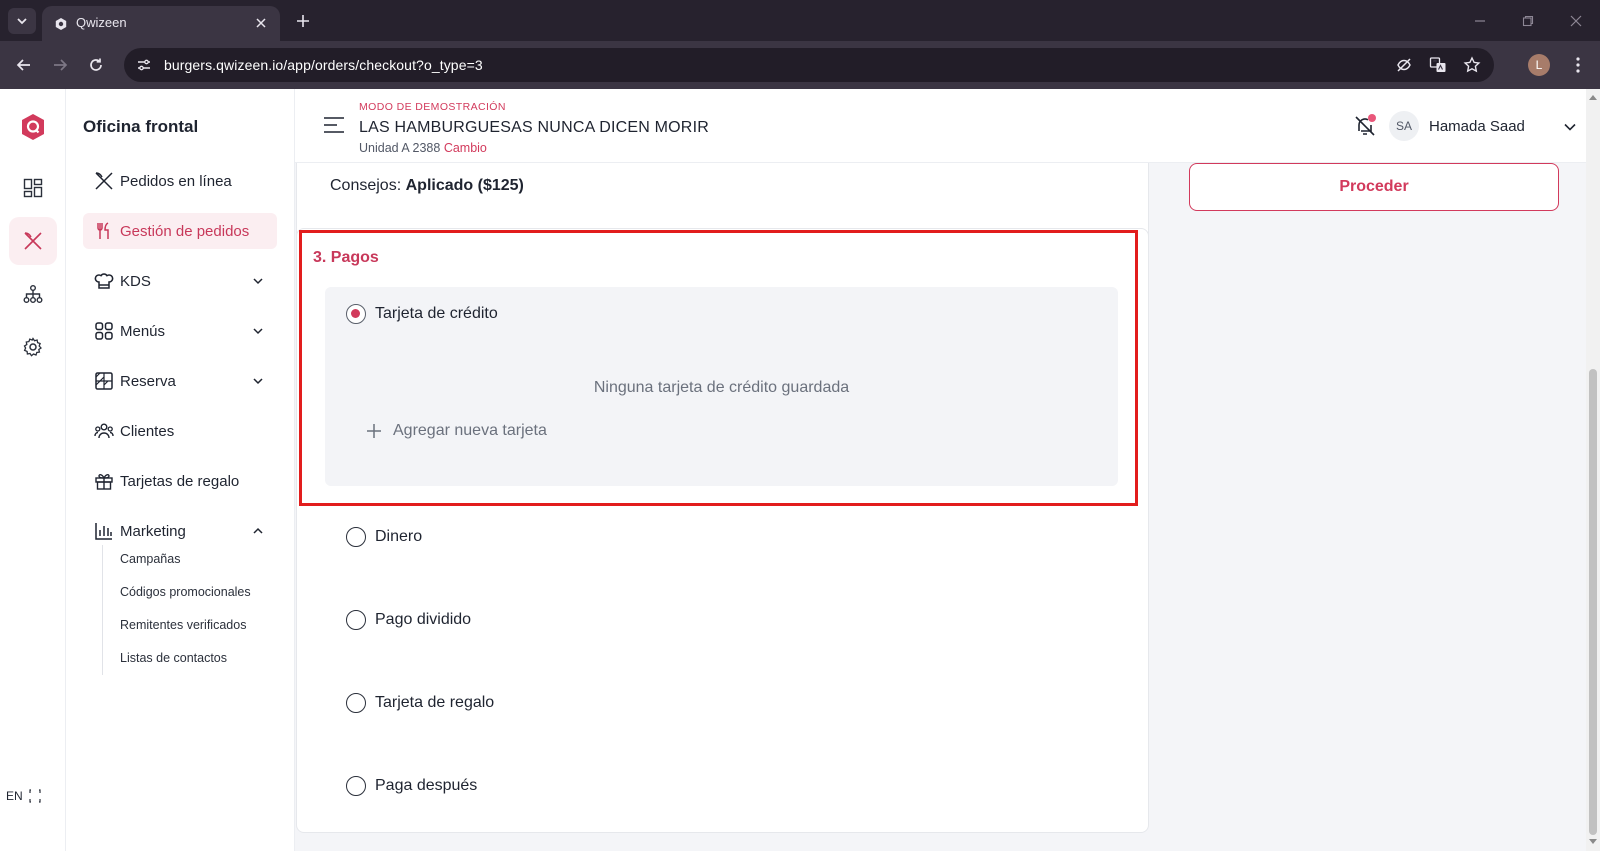 The width and height of the screenshot is (1600, 851). Describe the element at coordinates (101, 22) in the screenshot. I see `tab-title: Qwizeen` at that location.